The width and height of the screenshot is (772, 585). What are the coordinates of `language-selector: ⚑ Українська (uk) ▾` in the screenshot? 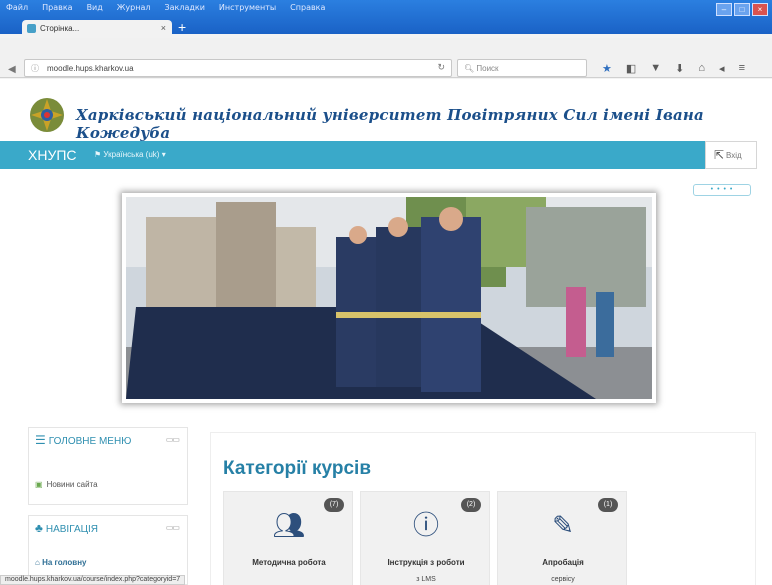 It's located at (130, 154).